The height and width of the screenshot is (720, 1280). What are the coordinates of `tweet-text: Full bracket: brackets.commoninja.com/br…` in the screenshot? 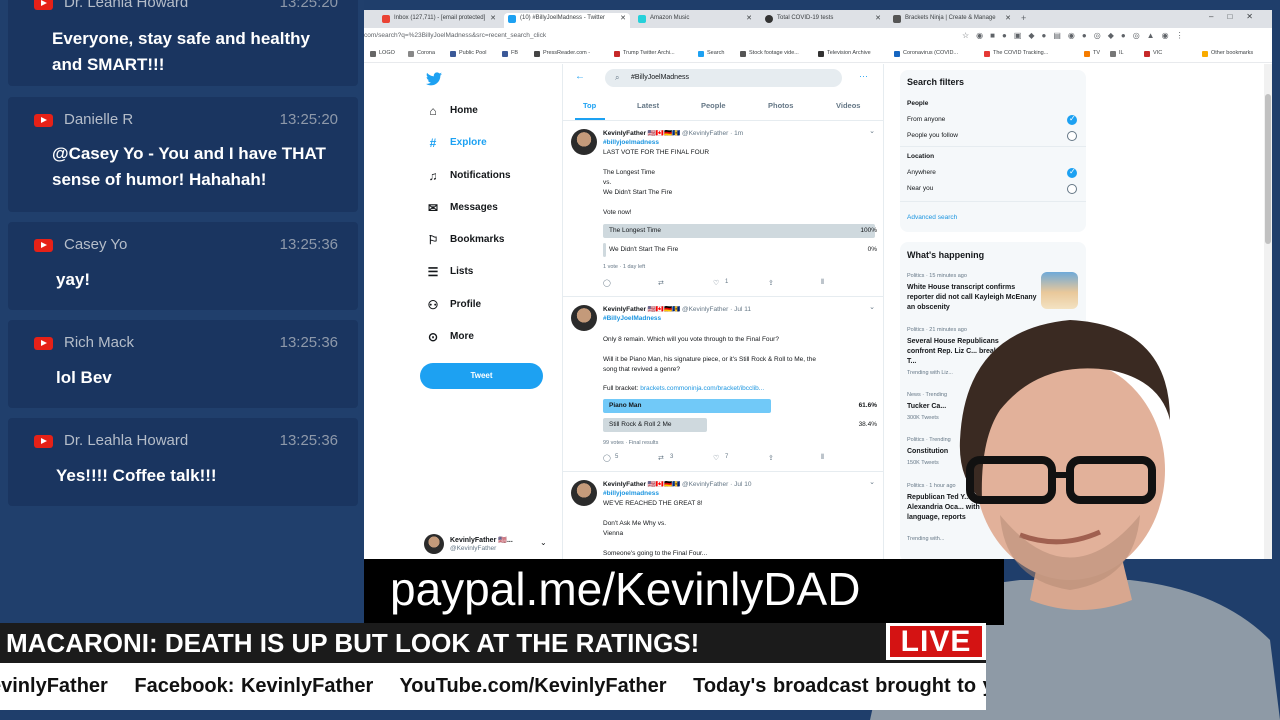 It's located at (684, 388).